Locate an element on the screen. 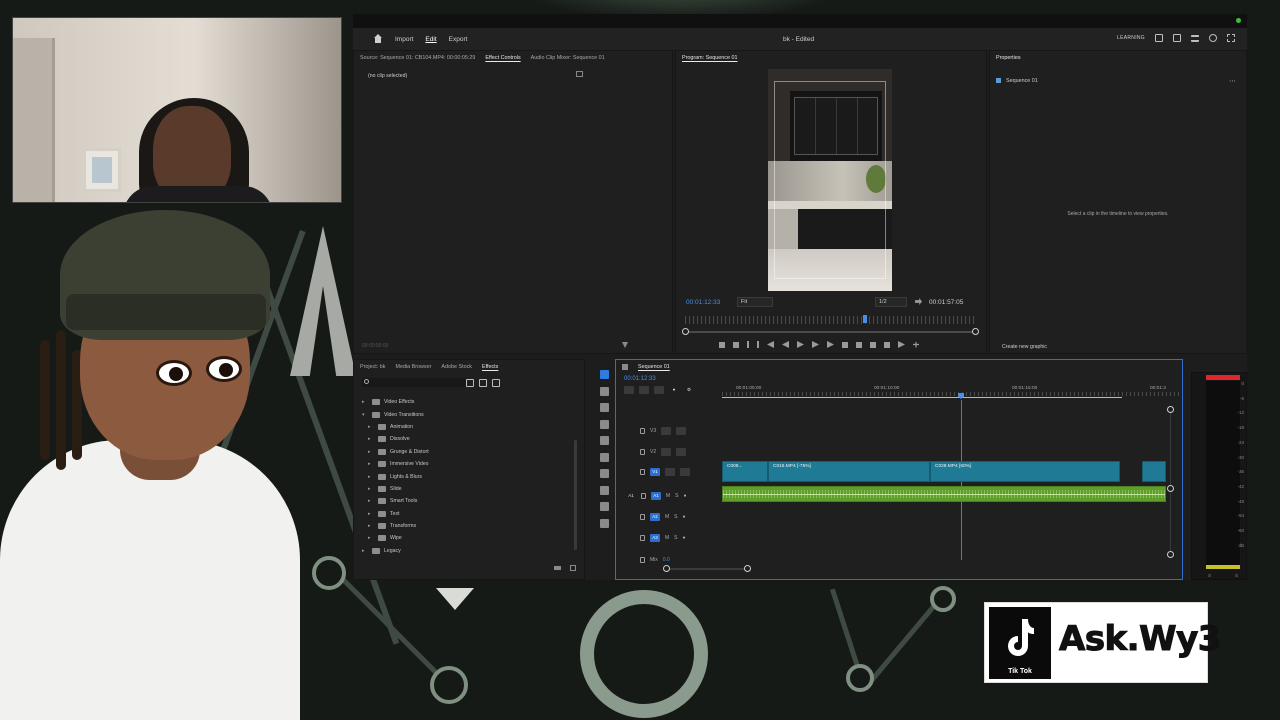  selection-tool-icon is located at coordinates (604, 374).